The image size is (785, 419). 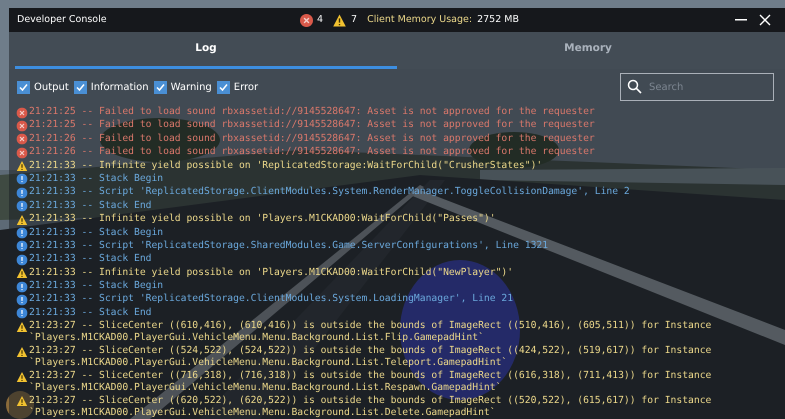 I want to click on checkbox-label: Output, so click(x=51, y=87).